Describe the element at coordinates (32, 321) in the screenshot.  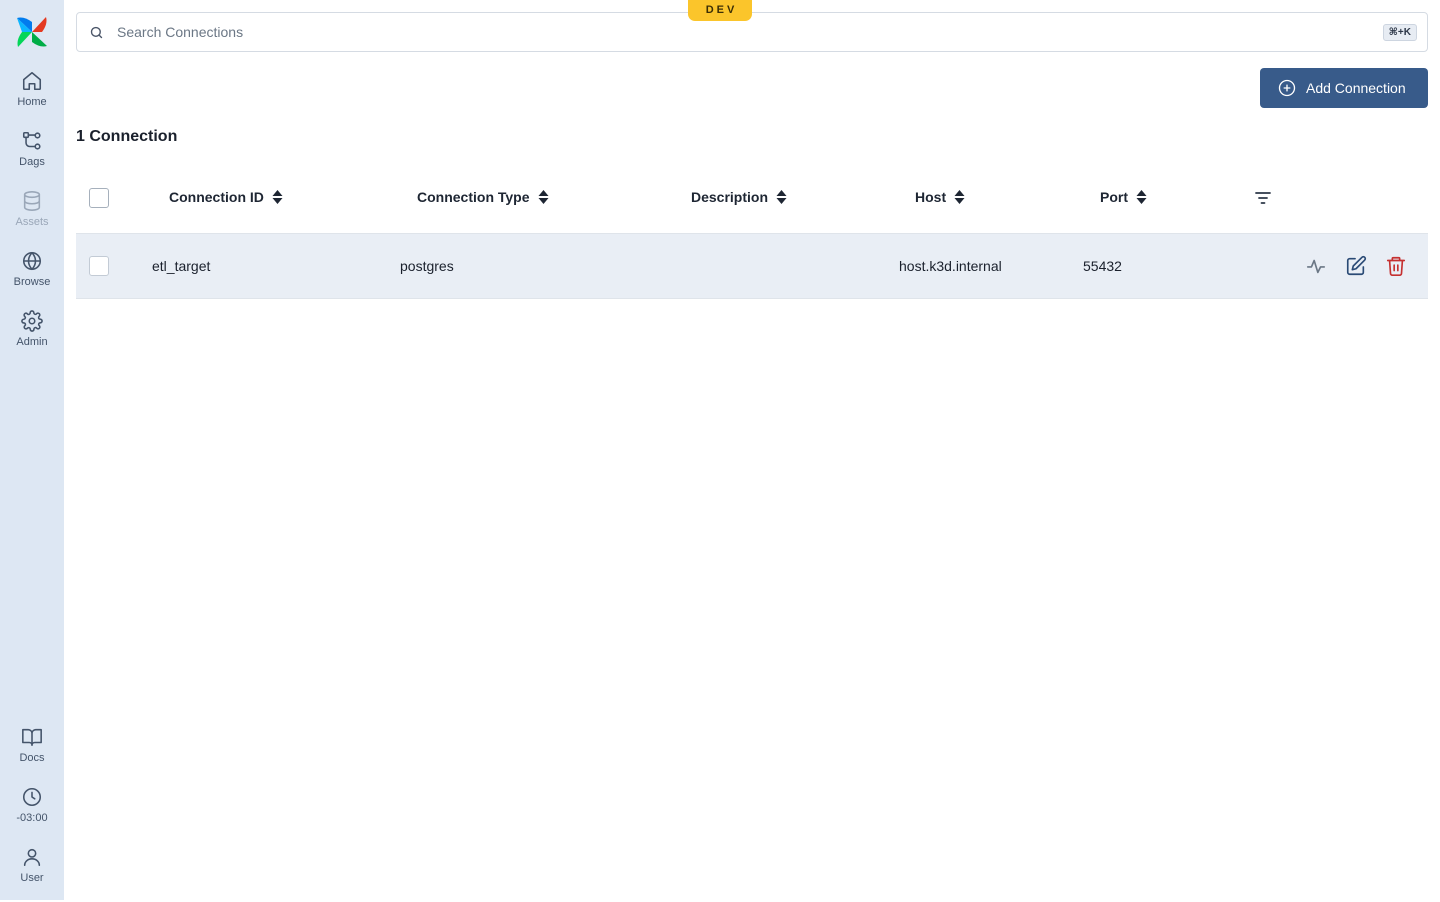
I see `gear-icon` at that location.